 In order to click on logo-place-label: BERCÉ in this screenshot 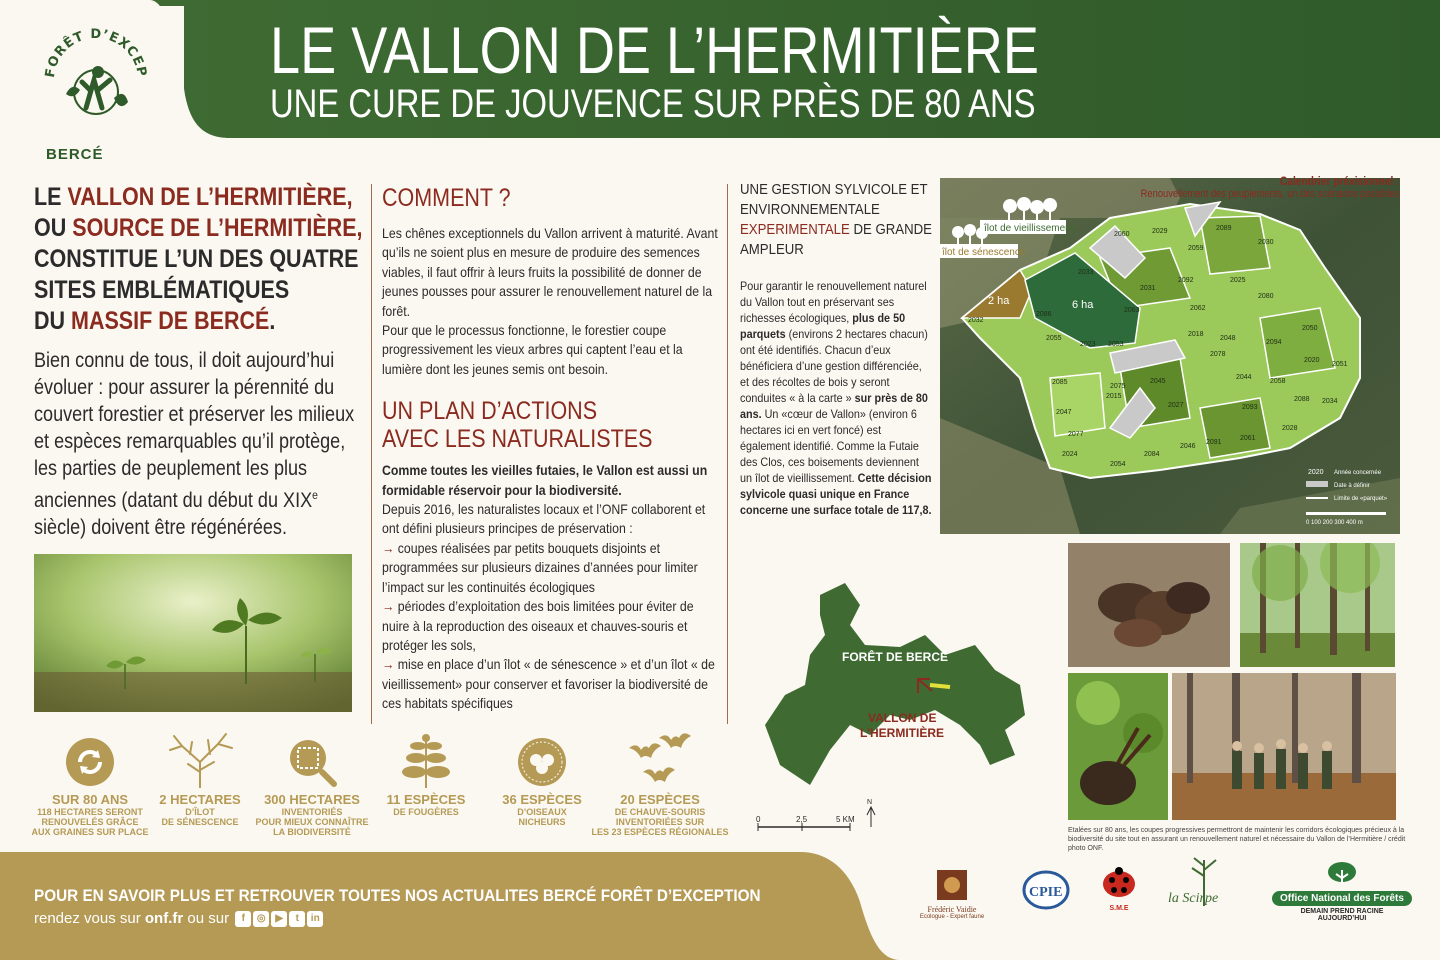, I will do `click(75, 154)`.